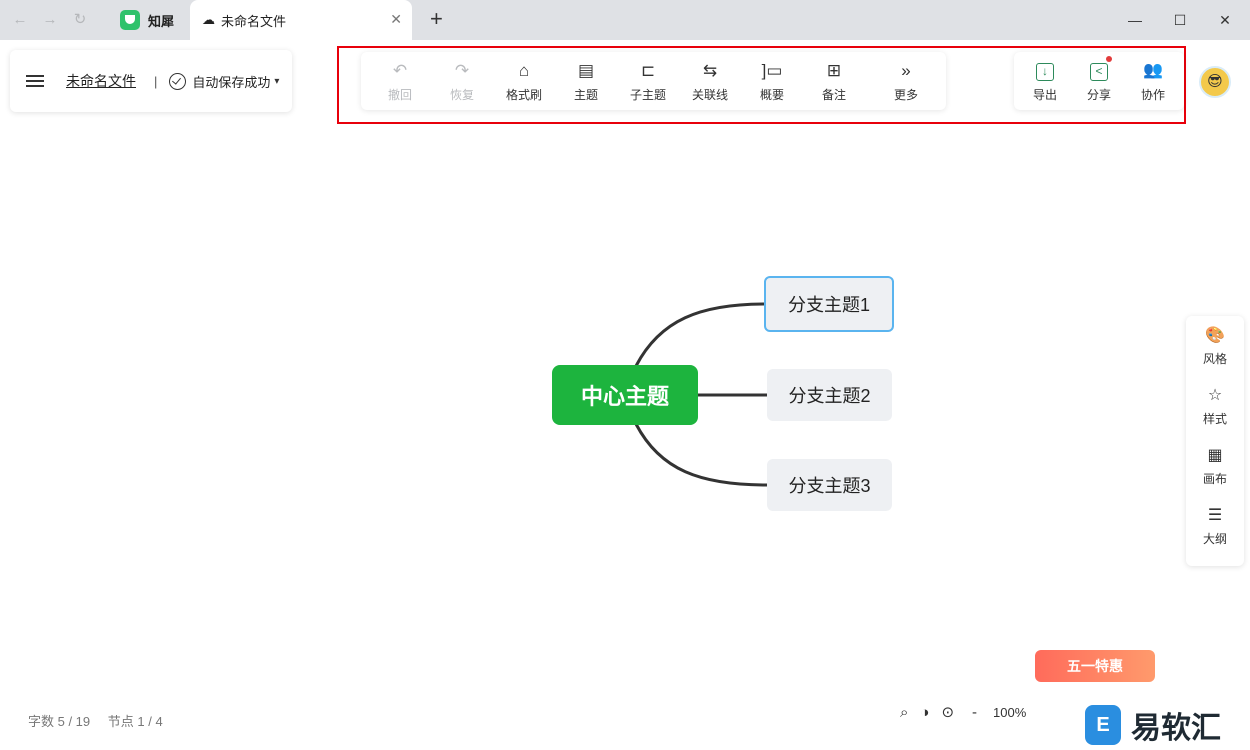 The width and height of the screenshot is (1250, 750). Describe the element at coordinates (1095, 666) in the screenshot. I see `promo-banner: 五一特惠` at that location.